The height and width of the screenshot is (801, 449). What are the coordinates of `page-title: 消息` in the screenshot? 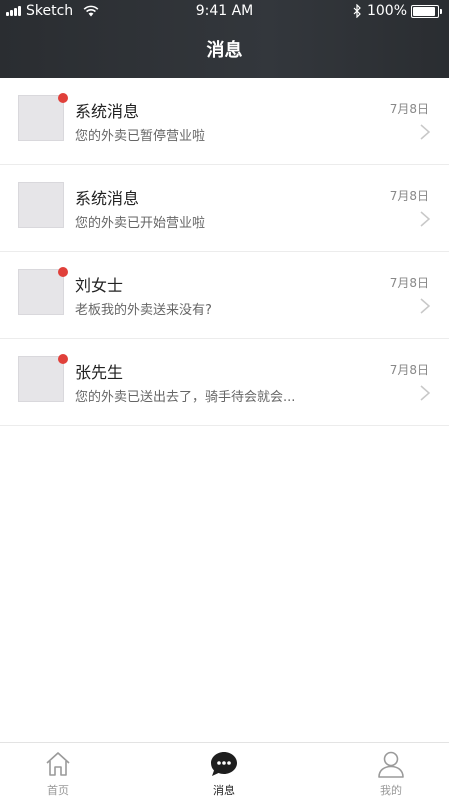 It's located at (224, 50).